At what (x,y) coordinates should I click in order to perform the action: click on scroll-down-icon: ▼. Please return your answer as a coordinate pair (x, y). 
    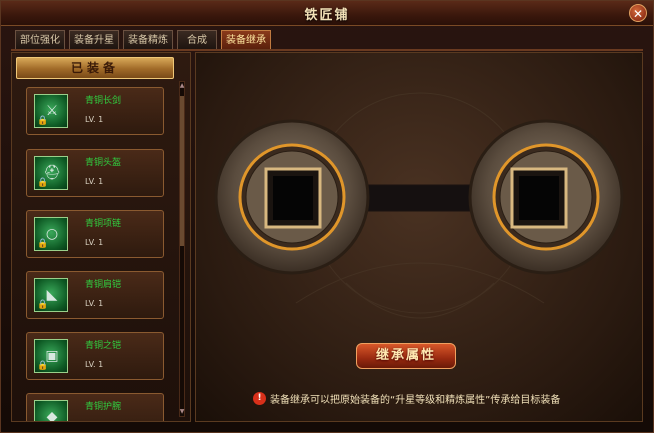
    Looking at the image, I should click on (182, 412).